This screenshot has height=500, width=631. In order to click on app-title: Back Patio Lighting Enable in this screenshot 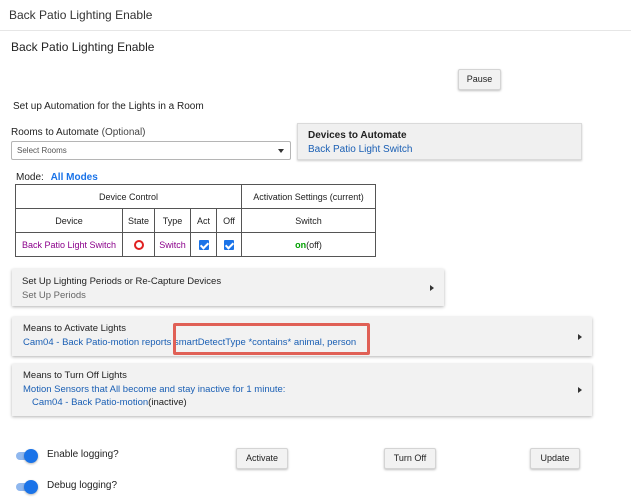, I will do `click(81, 15)`.